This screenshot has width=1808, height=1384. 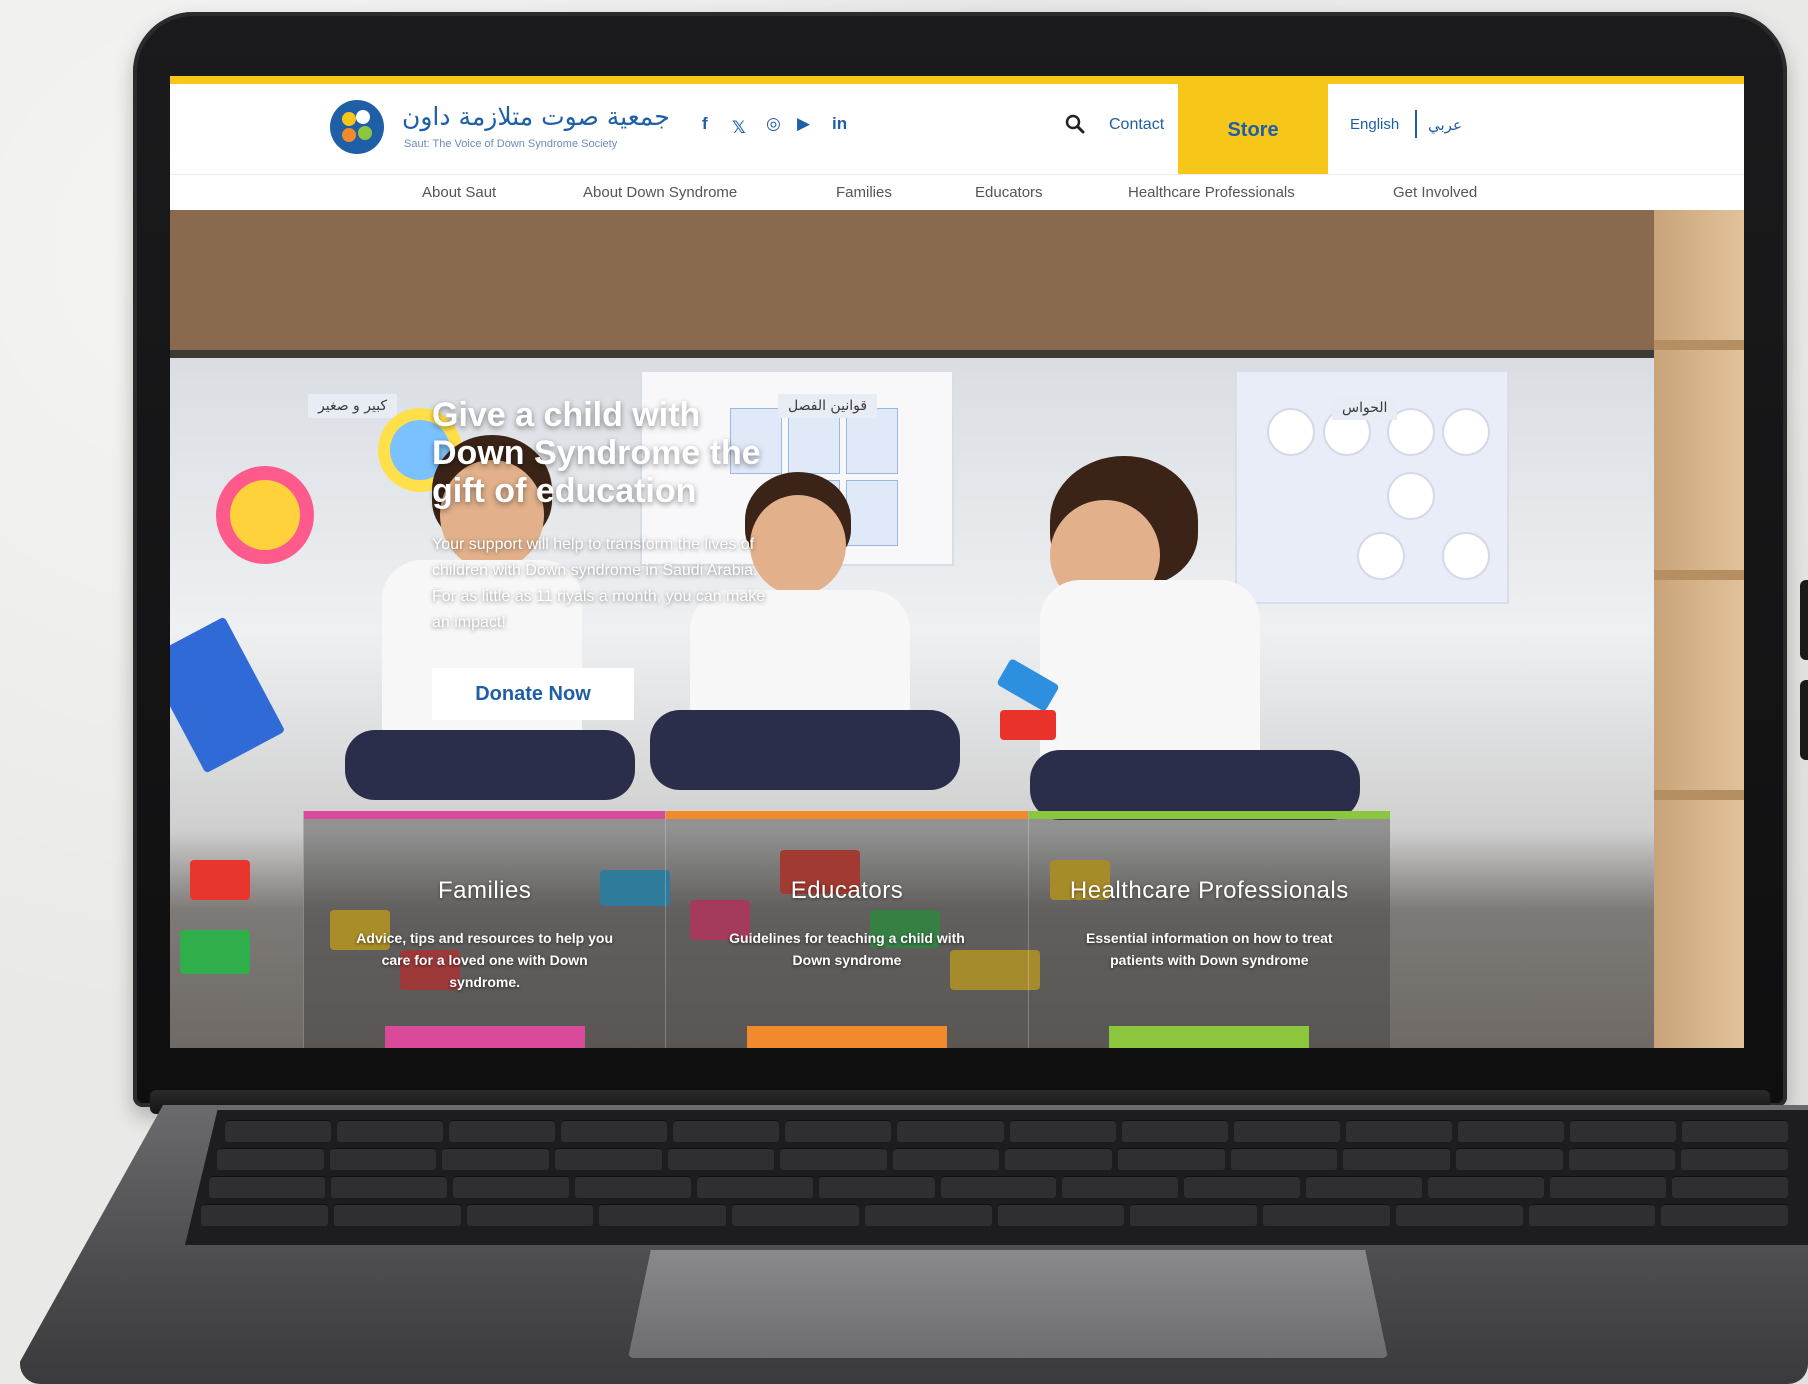 I want to click on logo-title: جمعية صوت متلازمة داون, so click(x=536, y=116).